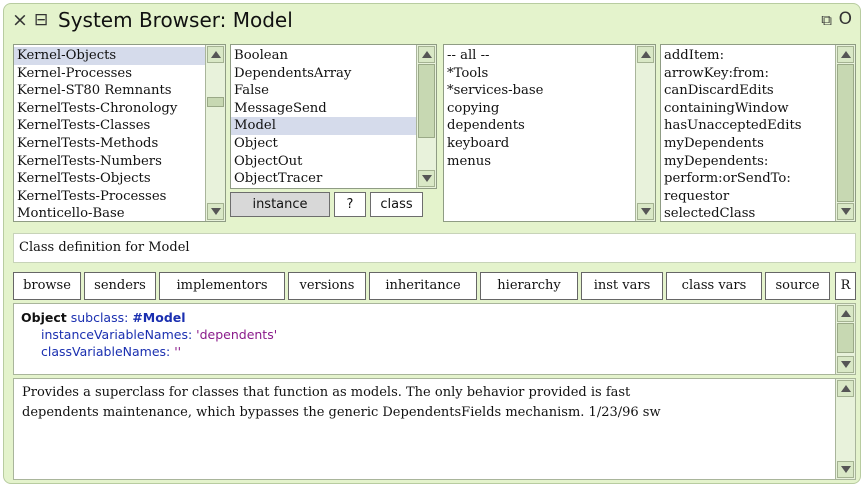 The height and width of the screenshot is (487, 866). What do you see at coordinates (117, 334) in the screenshot?
I see `ivars-keyword: instanceVariableNames:` at bounding box center [117, 334].